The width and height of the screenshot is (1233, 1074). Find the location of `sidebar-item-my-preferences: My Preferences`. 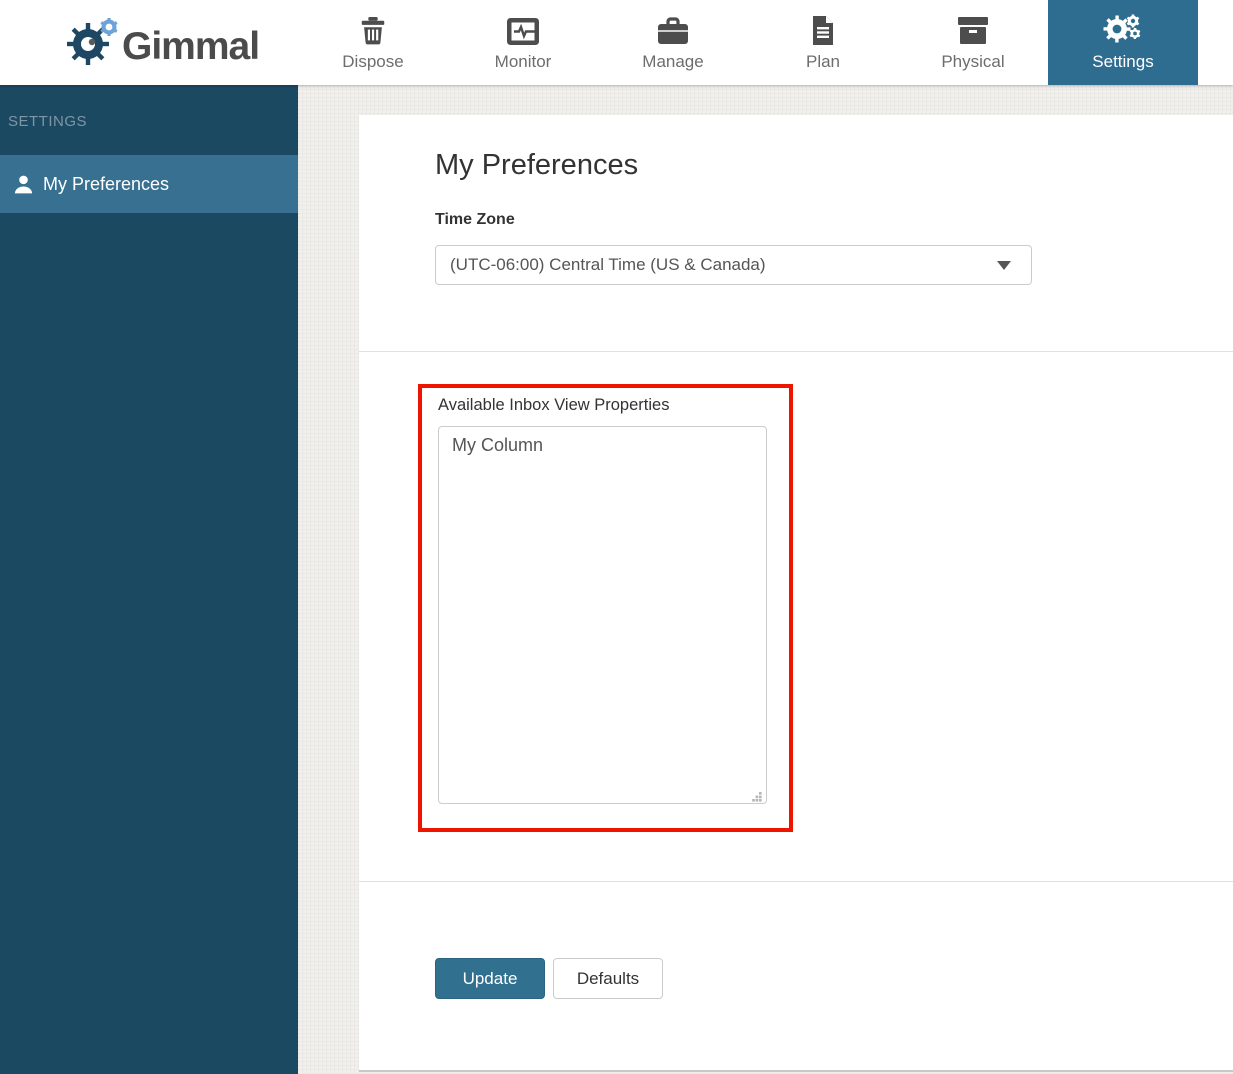

sidebar-item-my-preferences: My Preferences is located at coordinates (149, 184).